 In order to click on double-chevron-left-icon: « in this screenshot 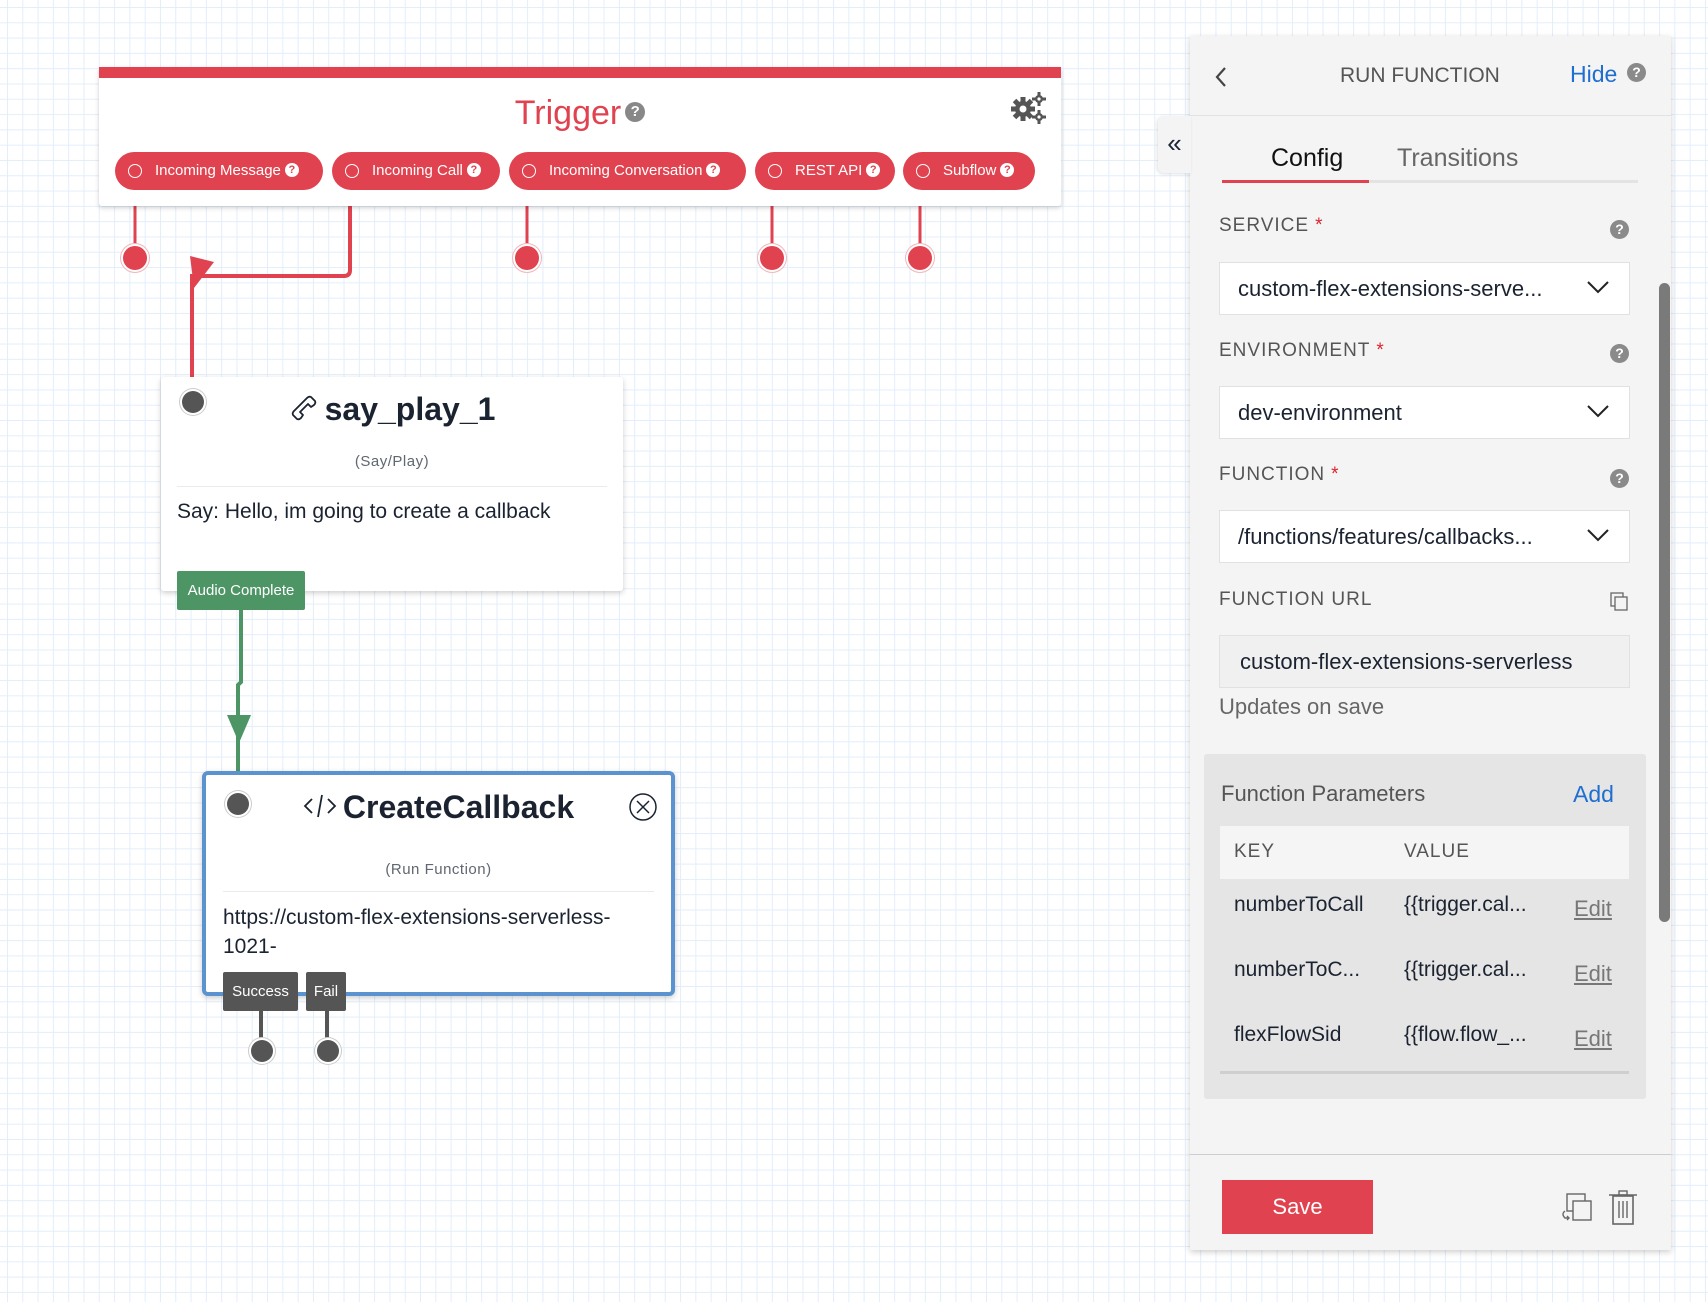, I will do `click(1174, 143)`.